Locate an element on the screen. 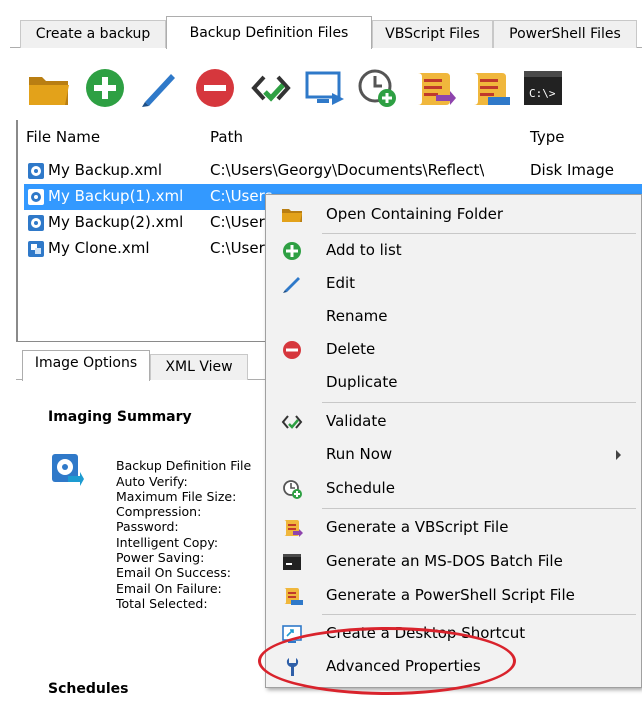 This screenshot has width=642, height=703. delete-button is located at coordinates (215, 88).